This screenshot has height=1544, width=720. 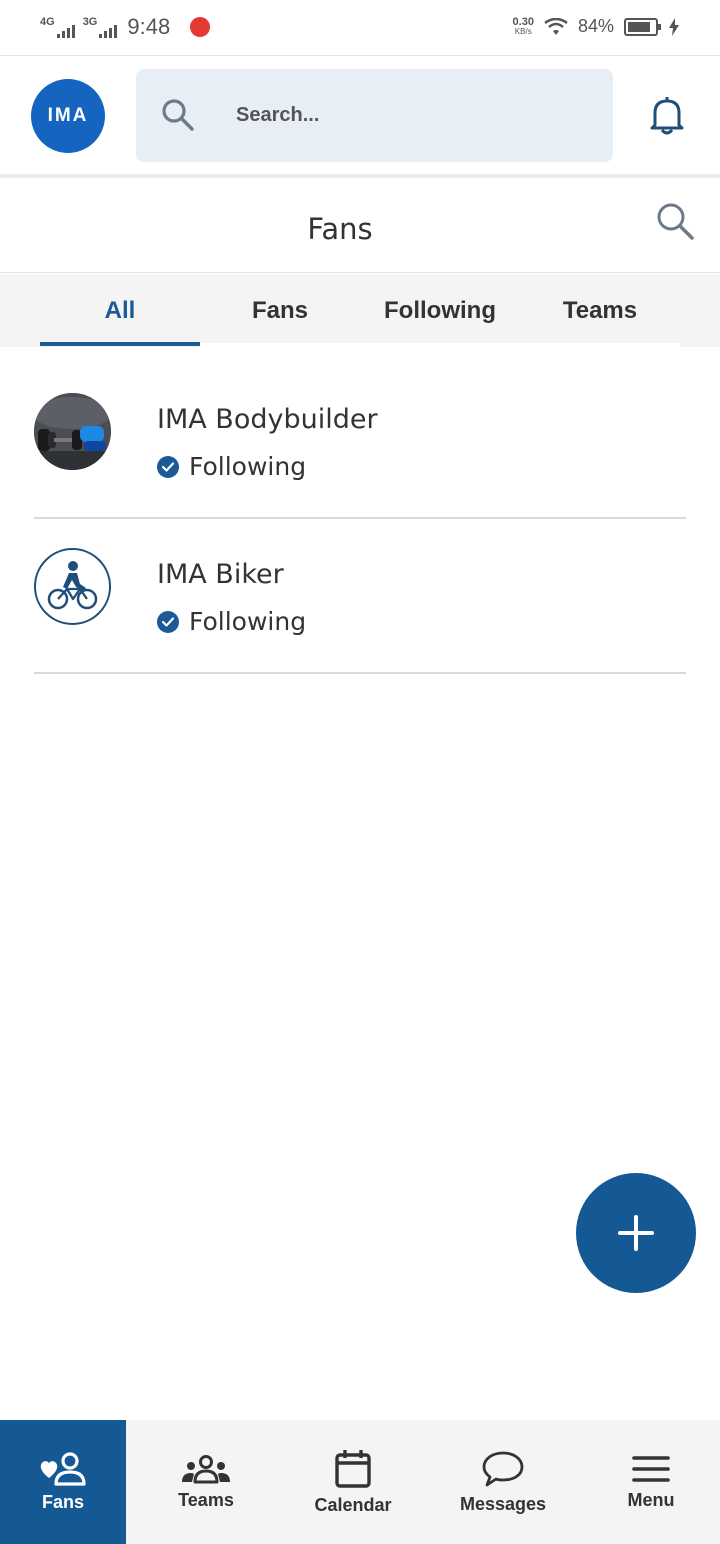 I want to click on notifications-bell-icon, so click(x=667, y=116).